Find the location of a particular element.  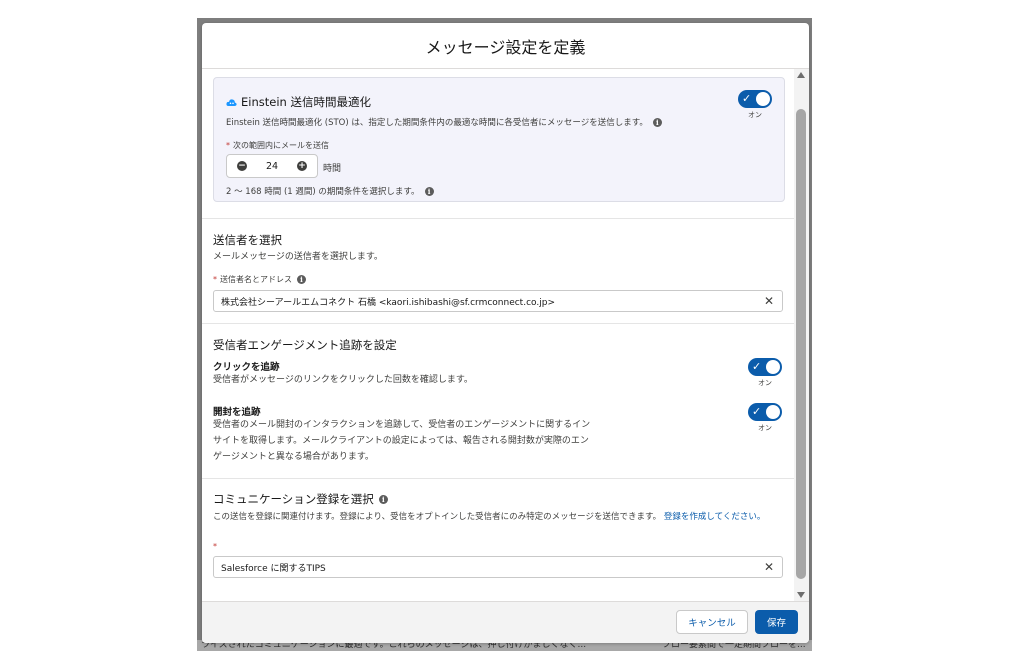

range-help-text: 2 〜 168 時間 (1 週間) の期間条件を選択します。 i is located at coordinates (330, 191).